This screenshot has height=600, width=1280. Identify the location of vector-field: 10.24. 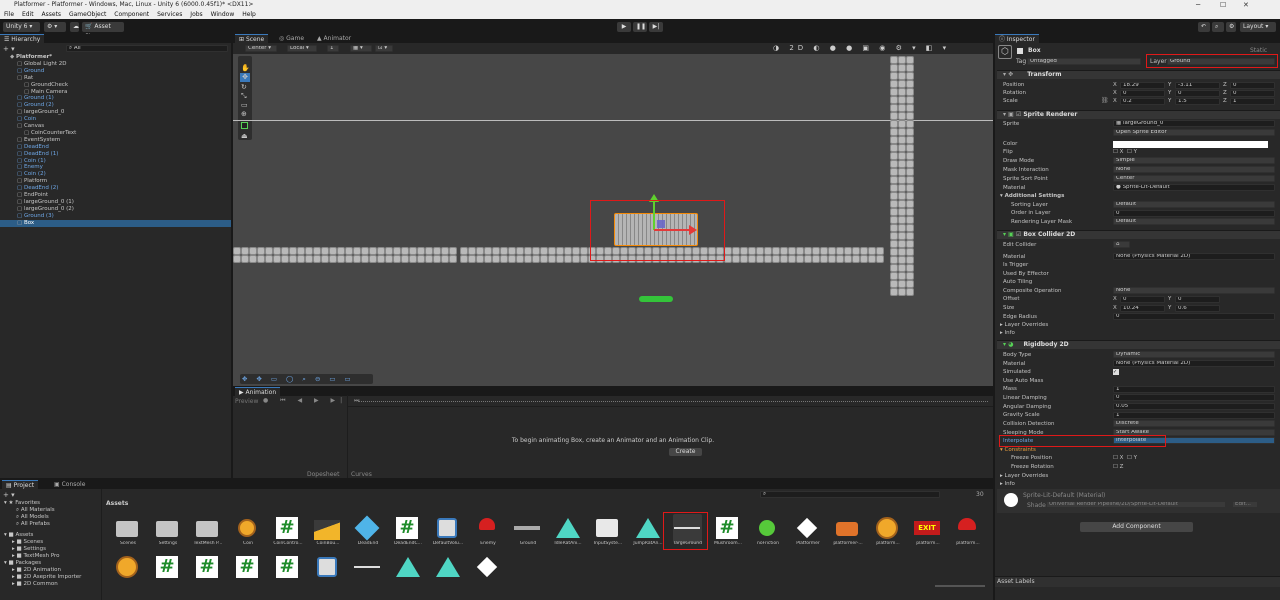
(1142, 308).